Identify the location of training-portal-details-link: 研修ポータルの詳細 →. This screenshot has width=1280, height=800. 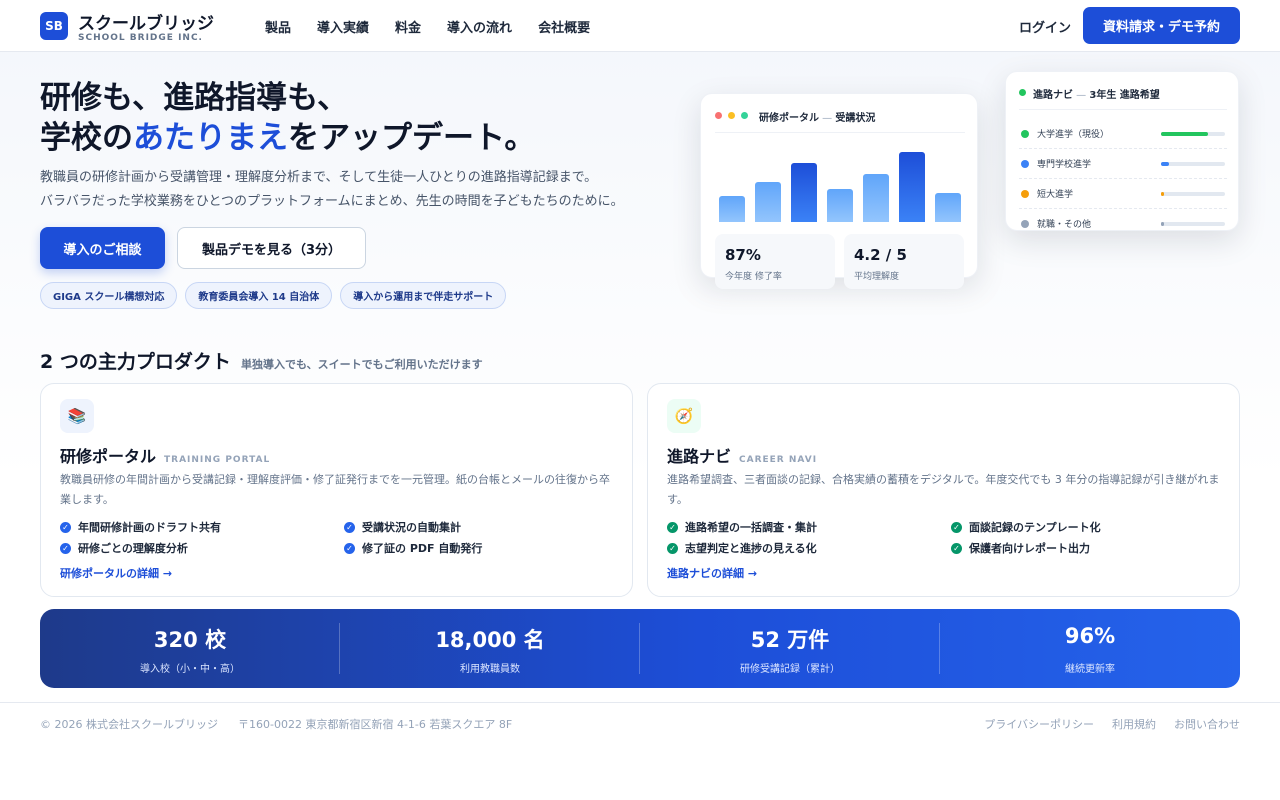
(116, 573).